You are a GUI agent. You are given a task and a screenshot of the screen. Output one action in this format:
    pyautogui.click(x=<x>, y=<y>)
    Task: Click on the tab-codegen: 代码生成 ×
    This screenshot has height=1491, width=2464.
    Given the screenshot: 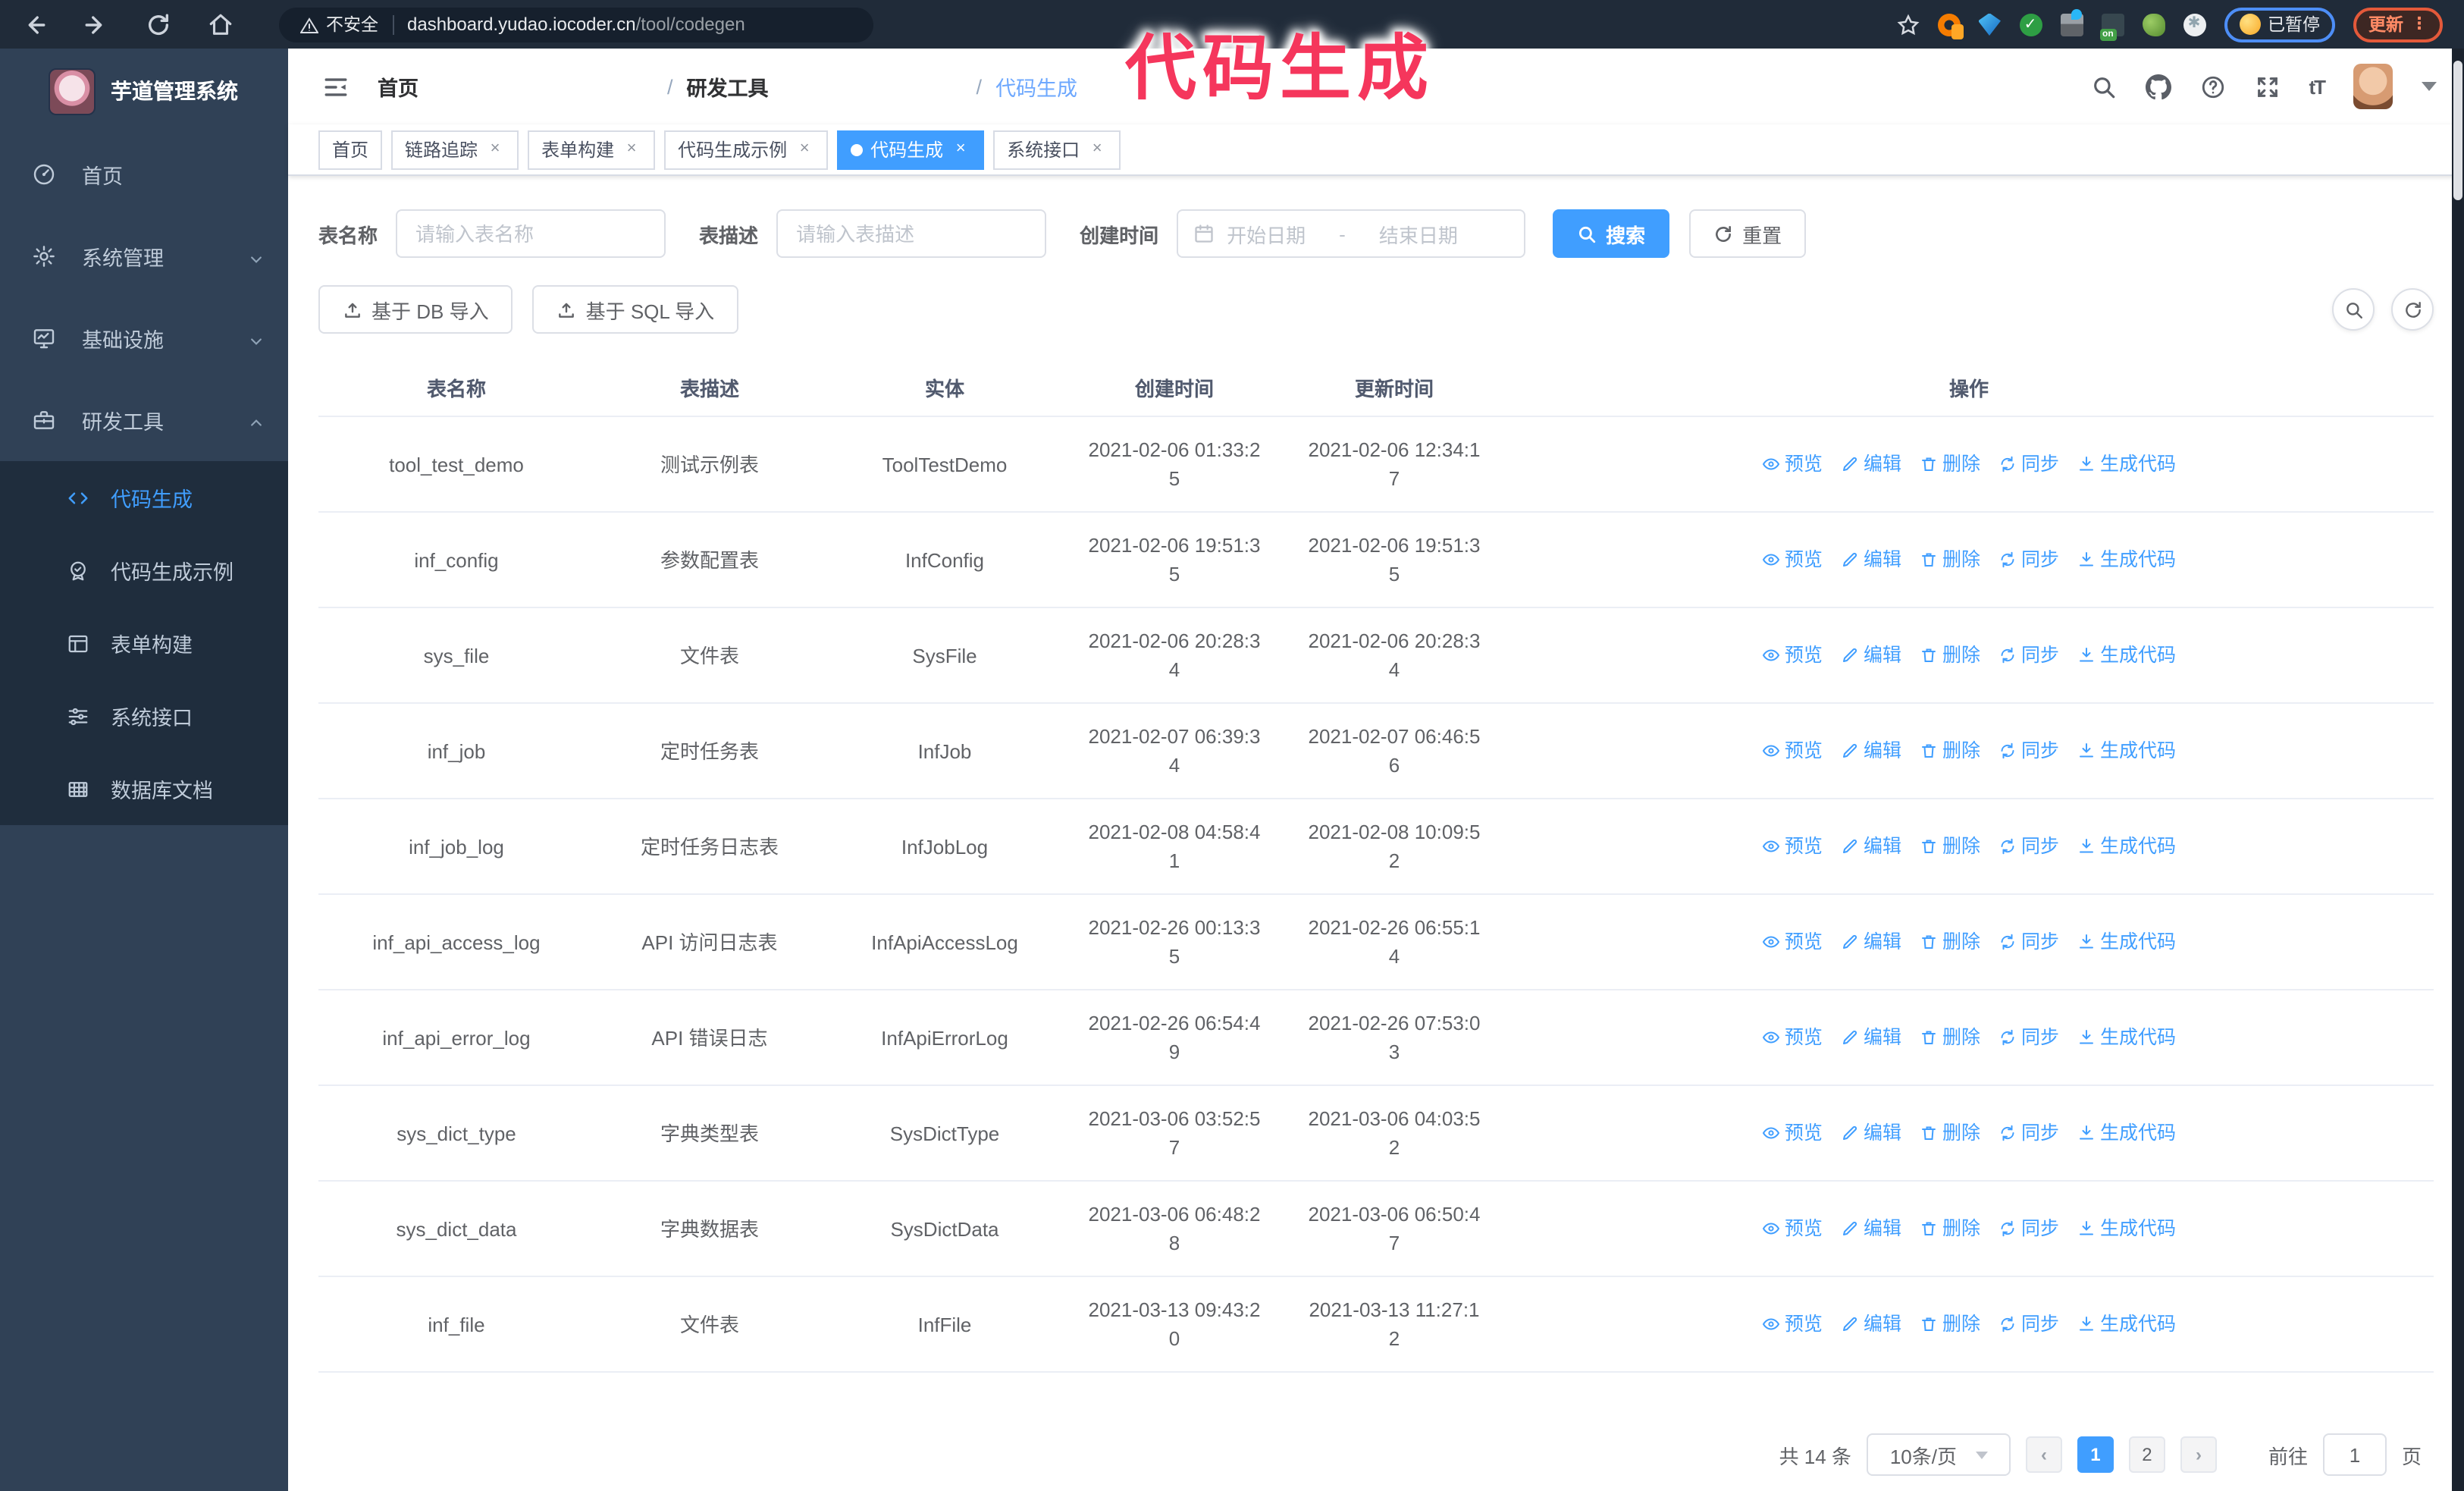 What is the action you would take?
    pyautogui.click(x=911, y=149)
    